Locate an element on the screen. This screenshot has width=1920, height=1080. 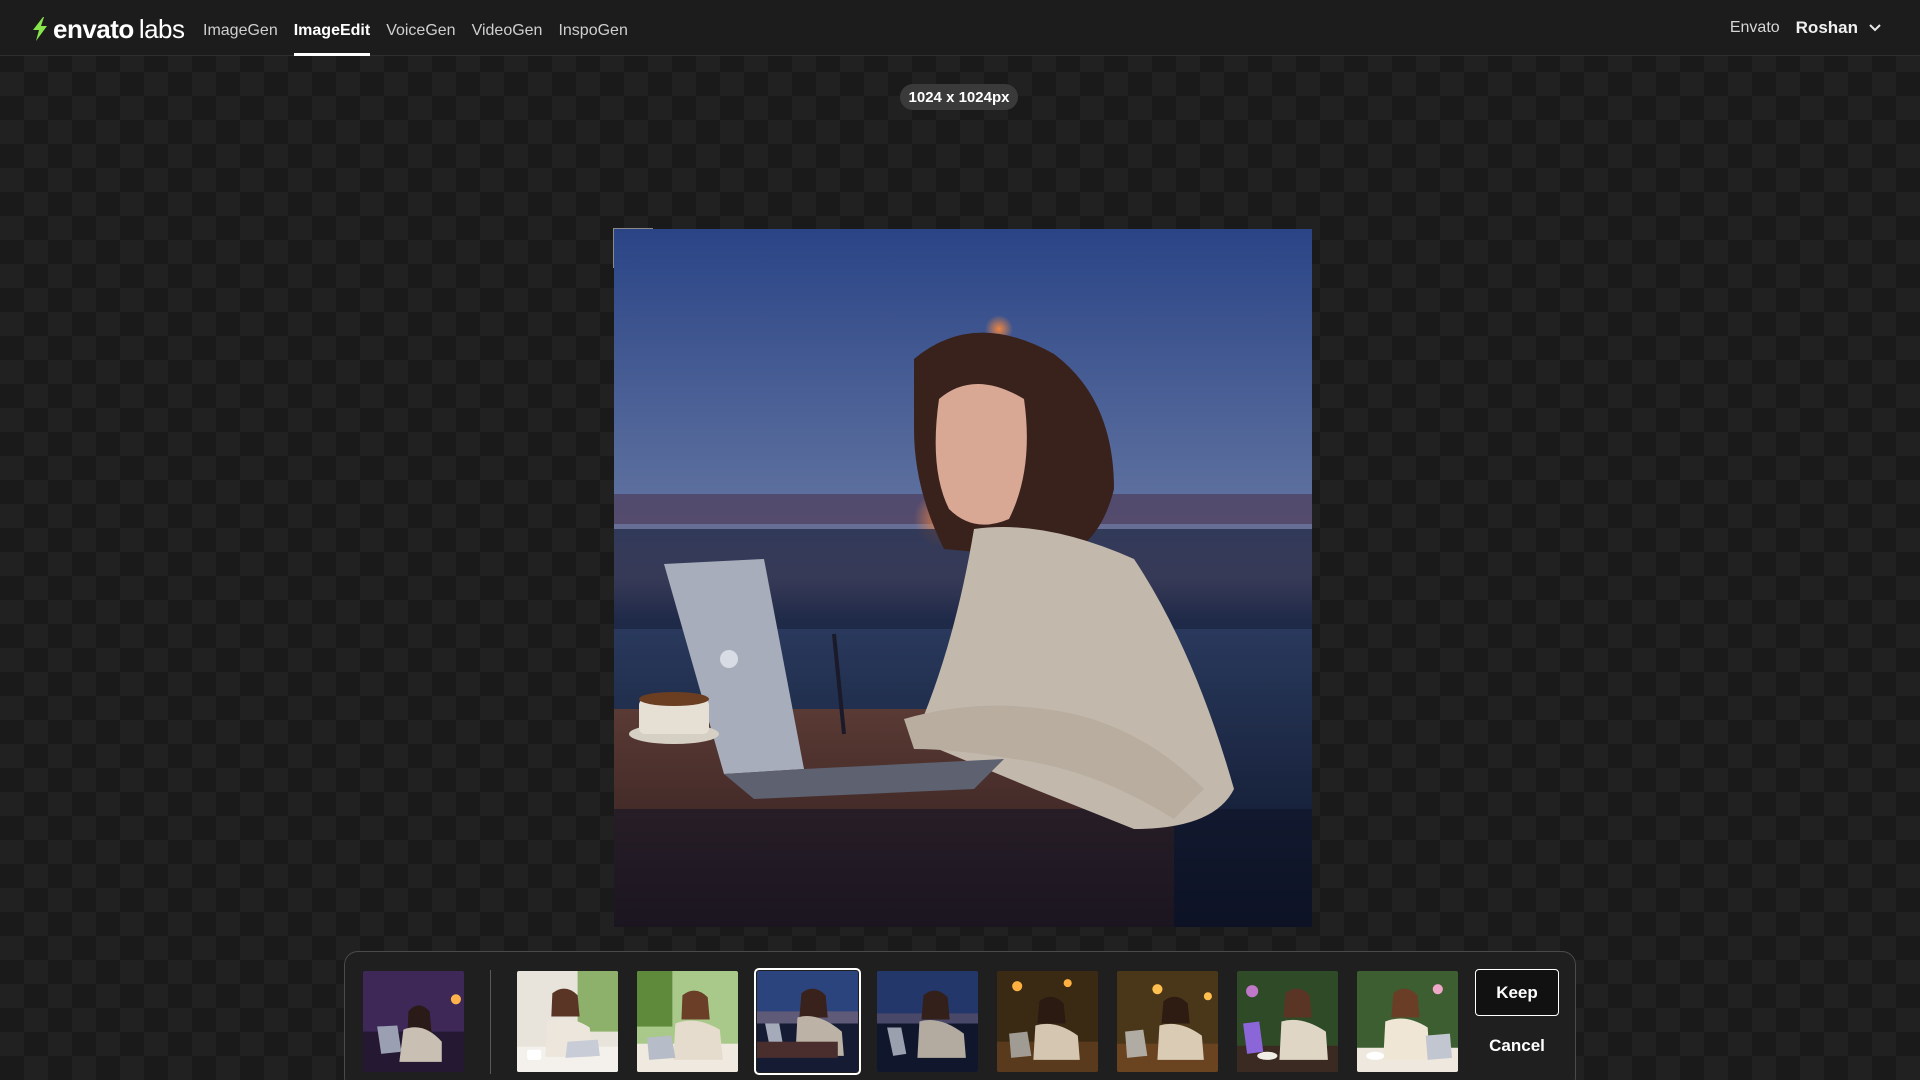
variations-tray: Keep Cancel is located at coordinates (960, 1015).